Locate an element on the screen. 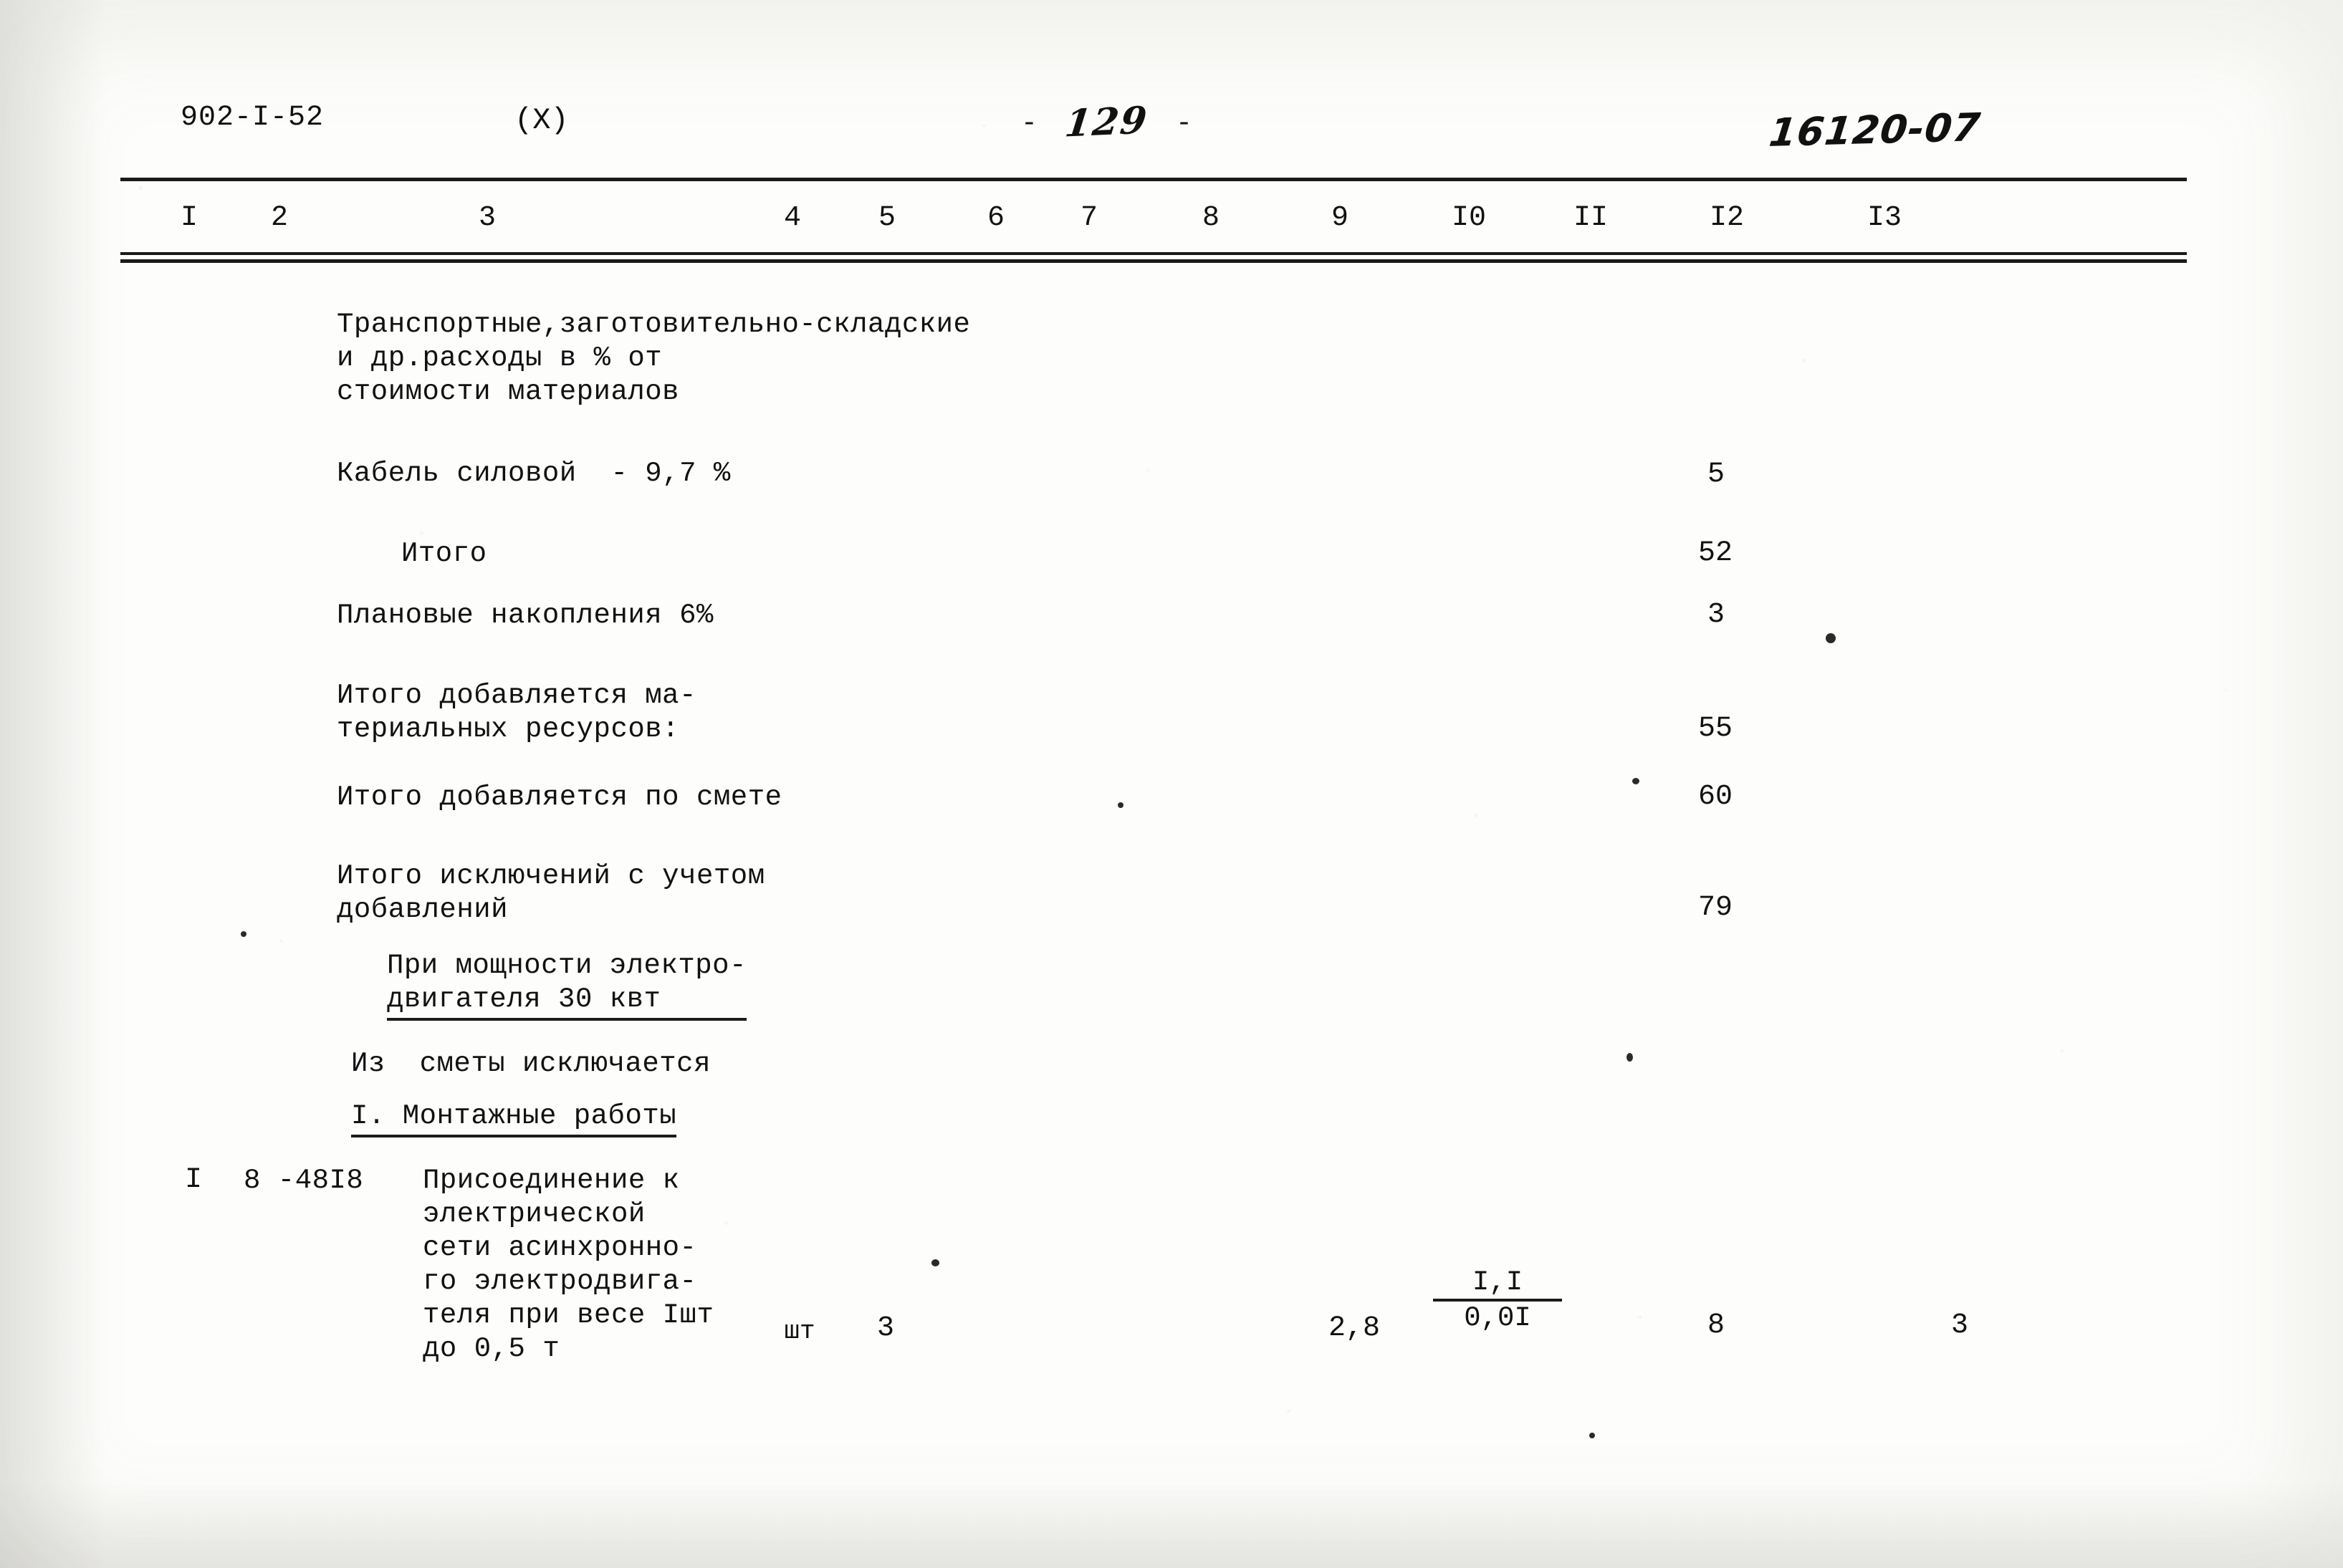 The width and height of the screenshot is (2343, 1568). value-col2-motor-connection-item: 8 -48I8 is located at coordinates (304, 1181).